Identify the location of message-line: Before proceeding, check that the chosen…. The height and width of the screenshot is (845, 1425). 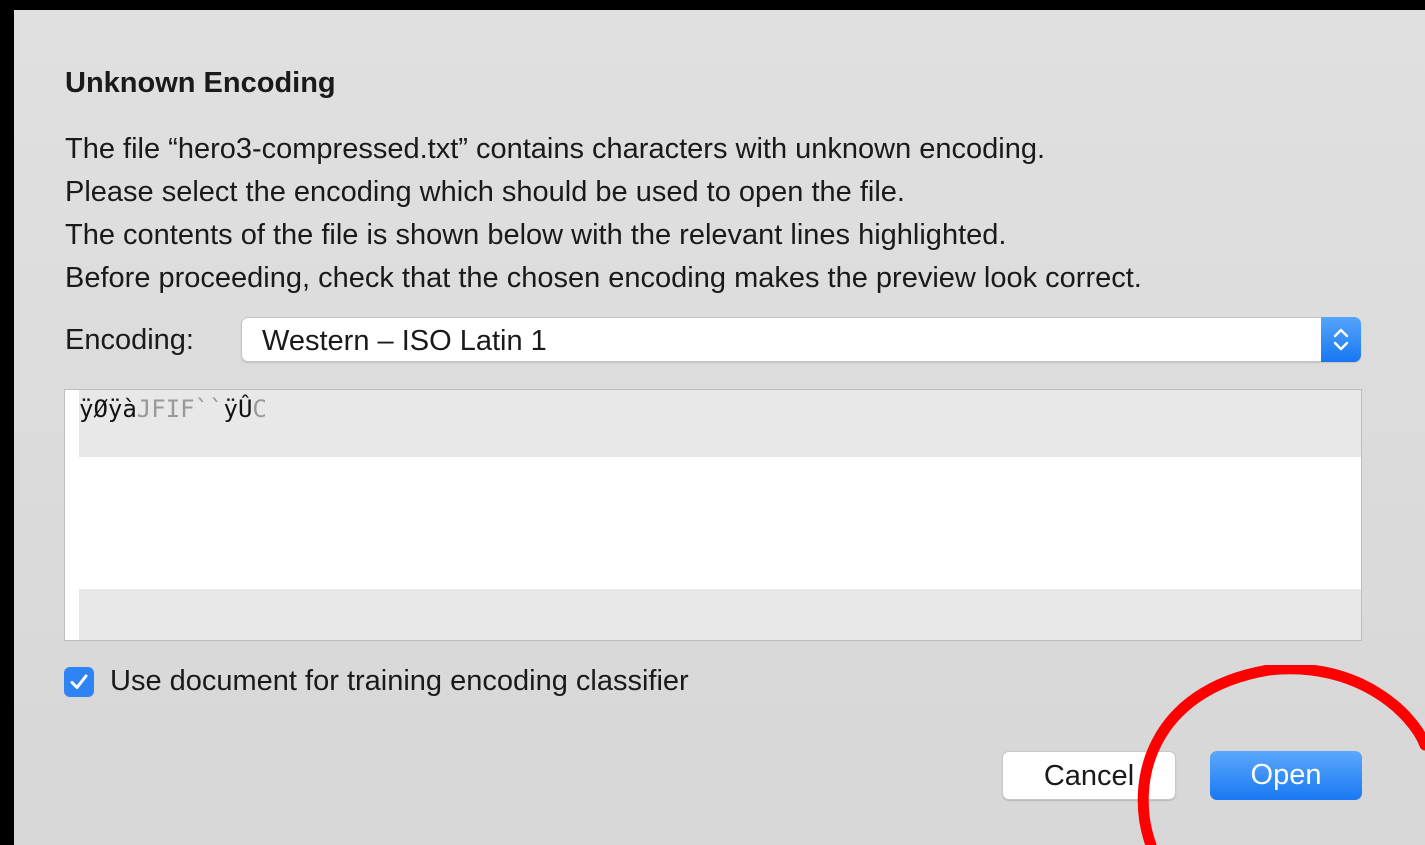
(603, 278).